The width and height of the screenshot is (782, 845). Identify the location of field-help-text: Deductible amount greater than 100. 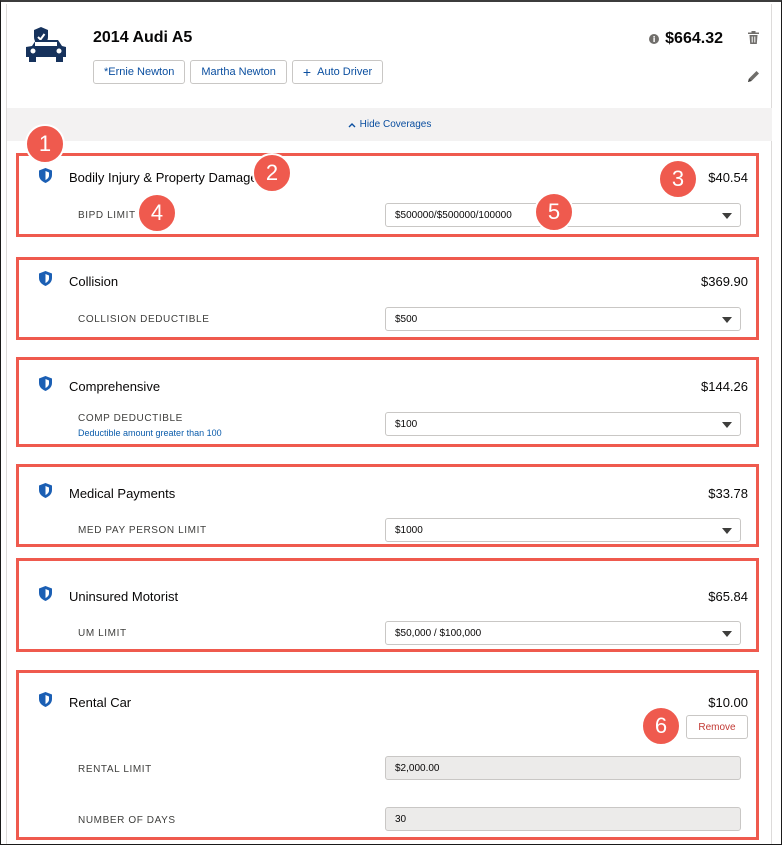
(150, 433).